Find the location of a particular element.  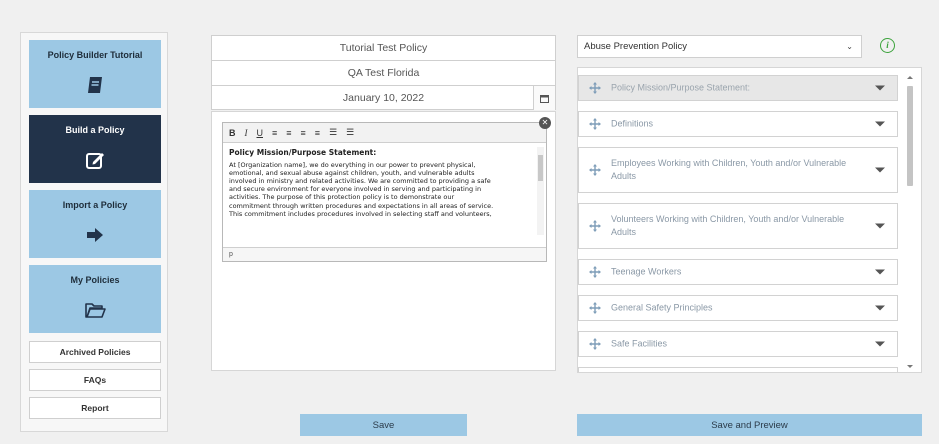

sidebar-tile-label: My Policies is located at coordinates (95, 280).